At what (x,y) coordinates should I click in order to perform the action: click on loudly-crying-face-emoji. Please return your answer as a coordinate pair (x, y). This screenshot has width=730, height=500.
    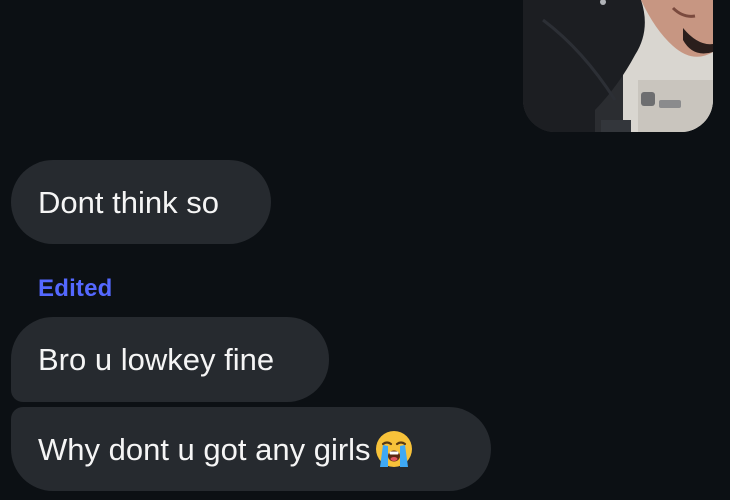
    Looking at the image, I should click on (394, 449).